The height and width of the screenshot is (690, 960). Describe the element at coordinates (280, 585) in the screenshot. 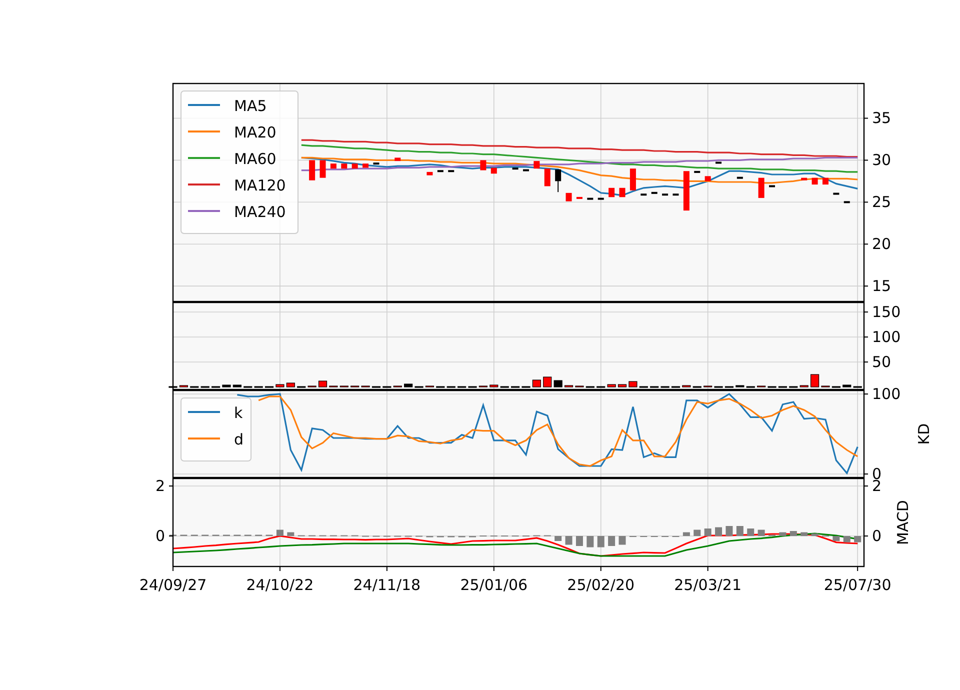

I see `tick-label: 24/10/22` at that location.